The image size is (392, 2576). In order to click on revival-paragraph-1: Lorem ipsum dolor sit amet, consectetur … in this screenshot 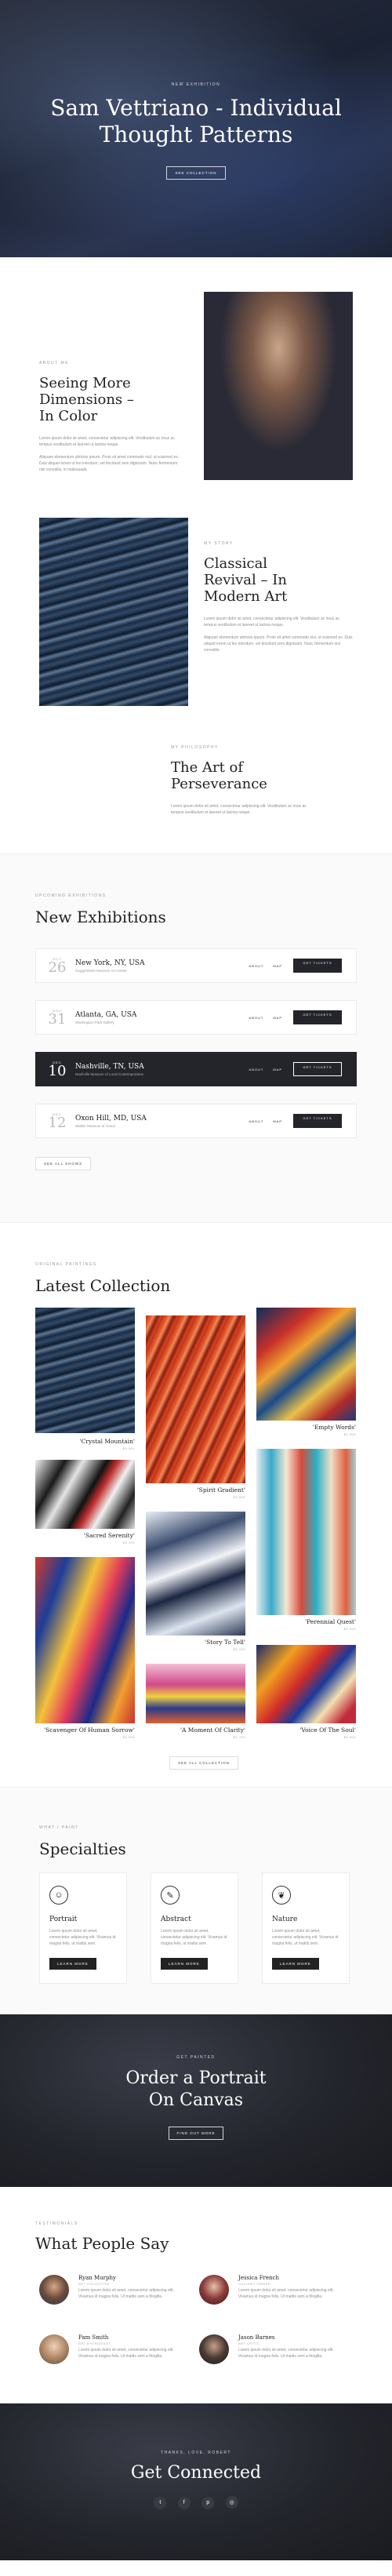, I will do `click(271, 622)`.